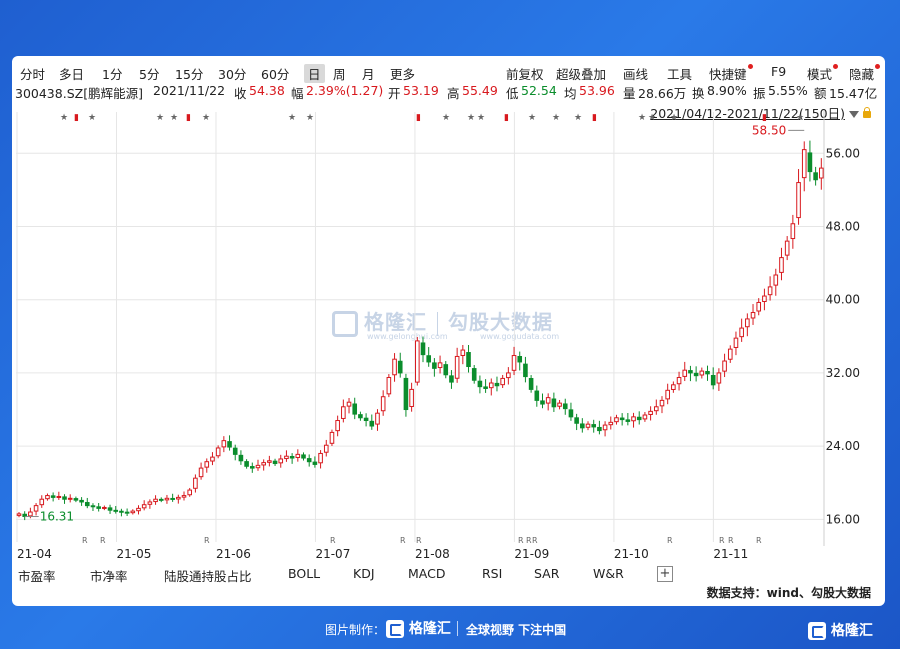  What do you see at coordinates (631, 554) in the screenshot?
I see `x-tick-label: 21-10` at bounding box center [631, 554].